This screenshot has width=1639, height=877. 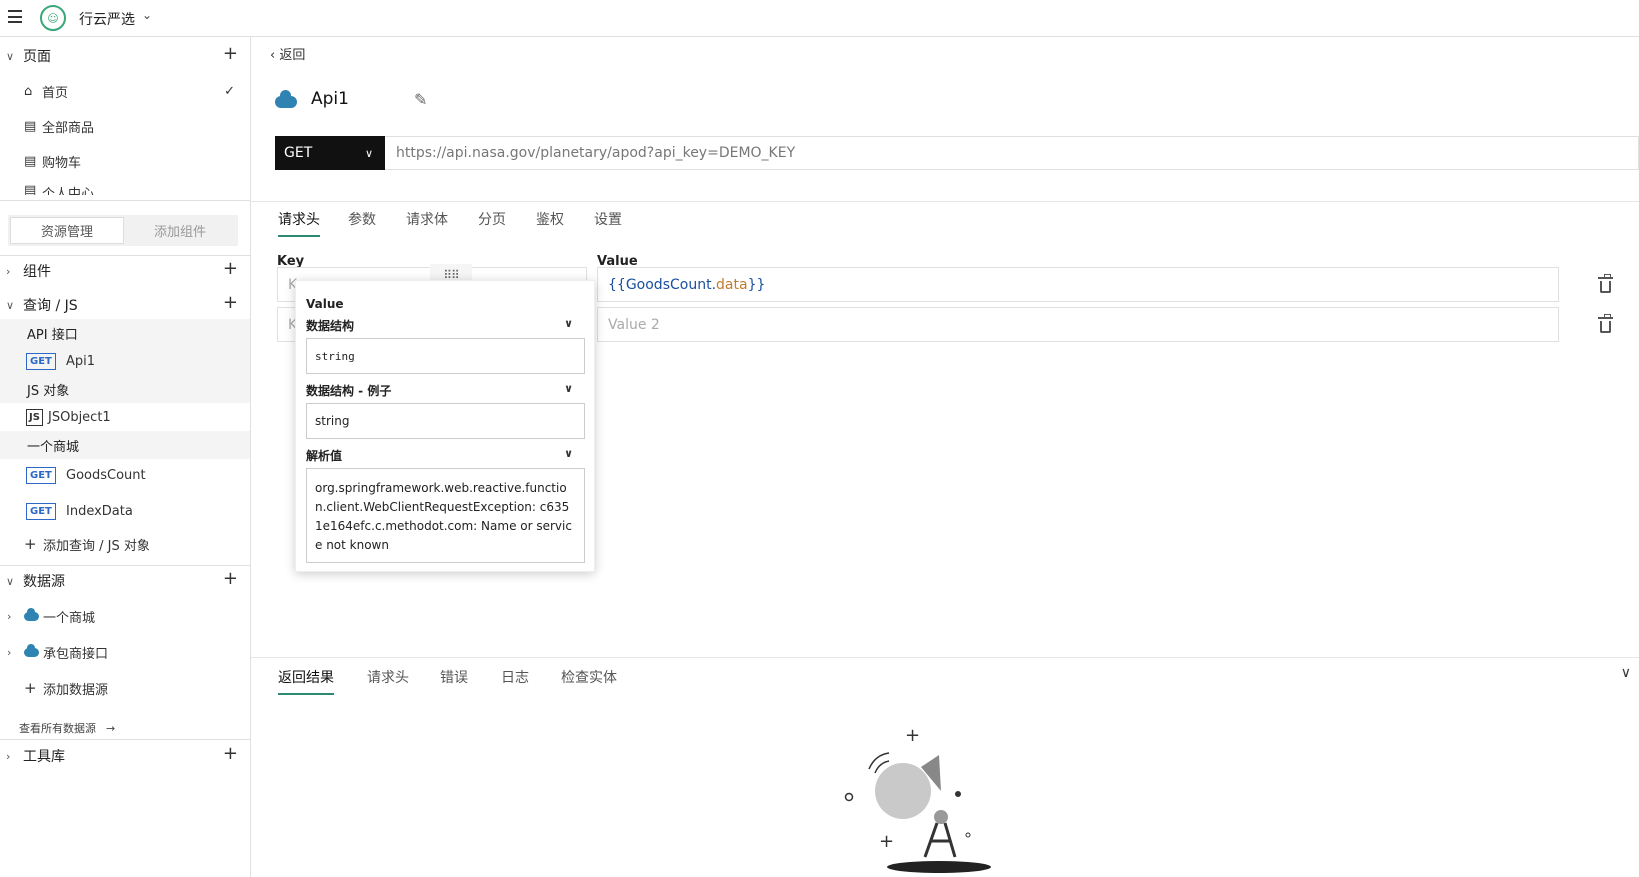 I want to click on binding-property: data, so click(x=732, y=284).